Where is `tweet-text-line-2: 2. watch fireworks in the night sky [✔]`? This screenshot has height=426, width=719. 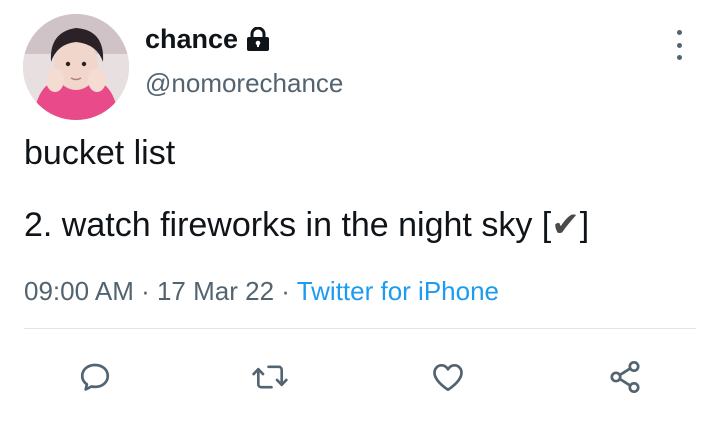 tweet-text-line-2: 2. watch fireworks in the night sky [✔] is located at coordinates (306, 225).